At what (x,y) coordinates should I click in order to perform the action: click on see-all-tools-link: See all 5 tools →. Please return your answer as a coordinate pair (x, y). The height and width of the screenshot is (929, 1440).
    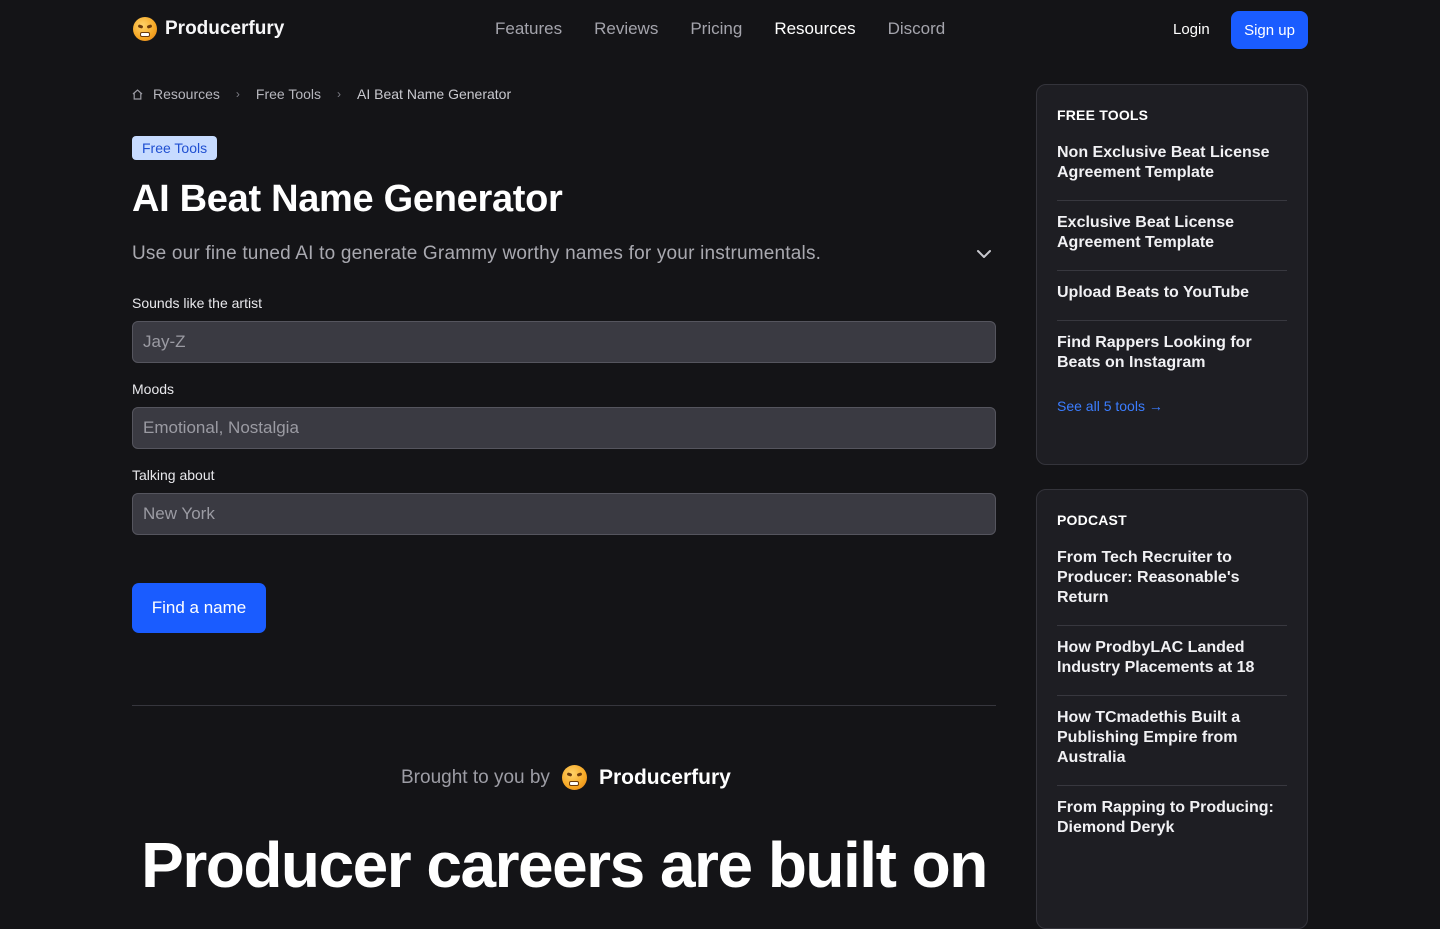
    Looking at the image, I should click on (1172, 406).